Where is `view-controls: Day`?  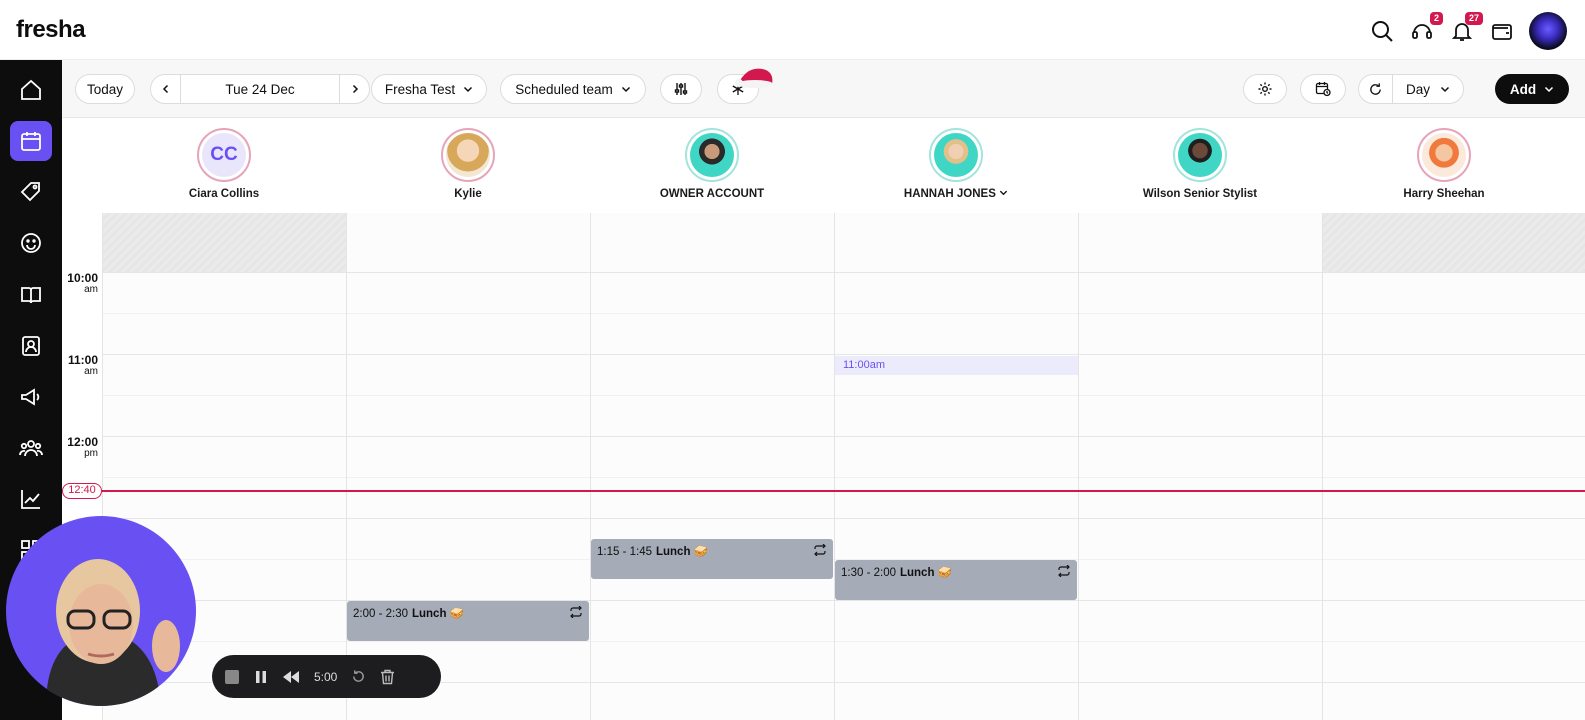 view-controls: Day is located at coordinates (1411, 89).